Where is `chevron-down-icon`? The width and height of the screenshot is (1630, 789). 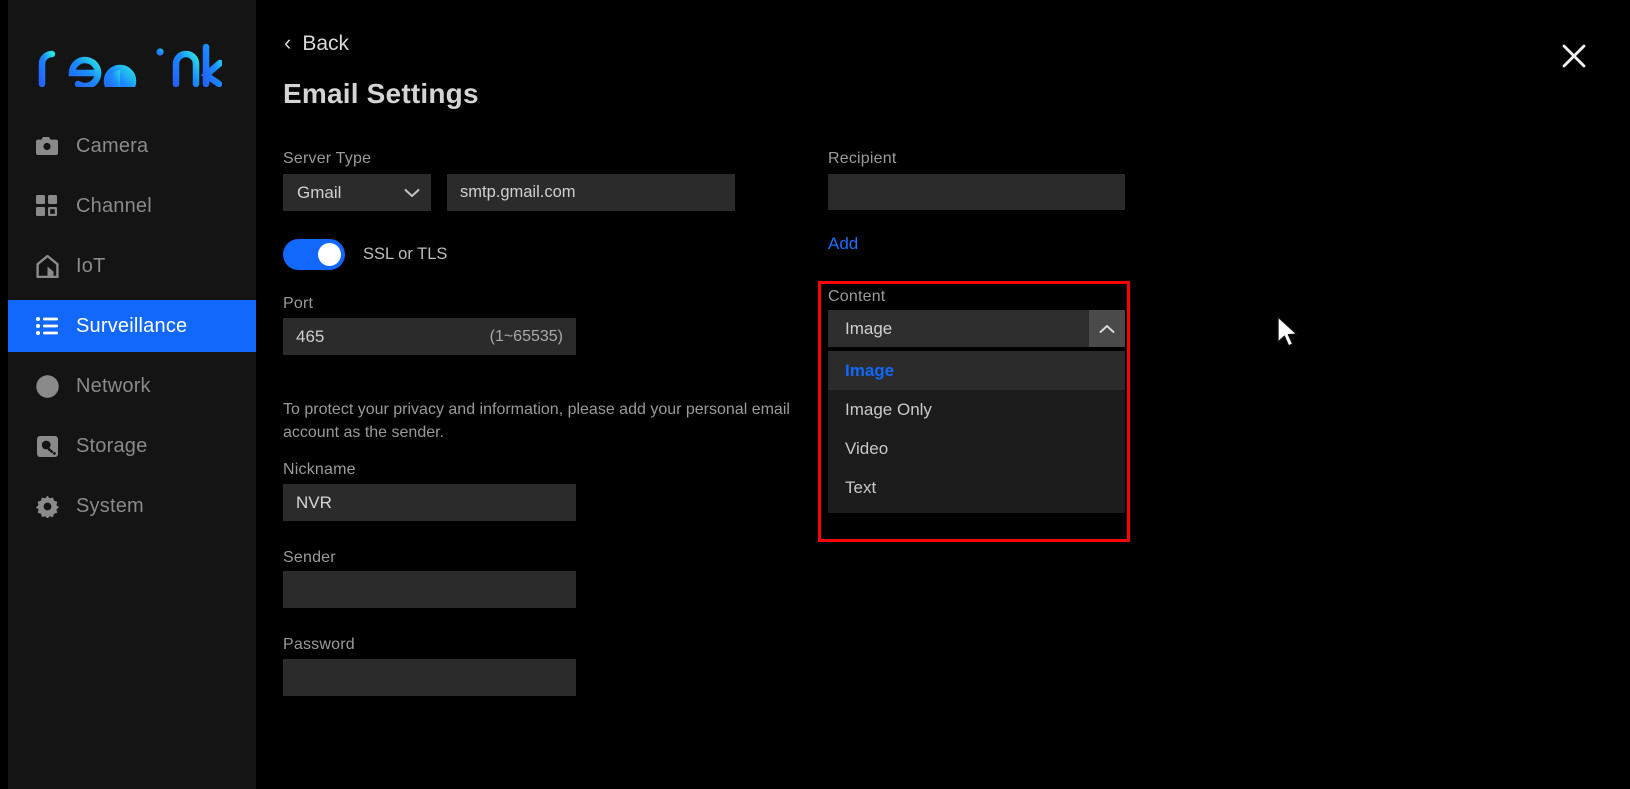
chevron-down-icon is located at coordinates (412, 193).